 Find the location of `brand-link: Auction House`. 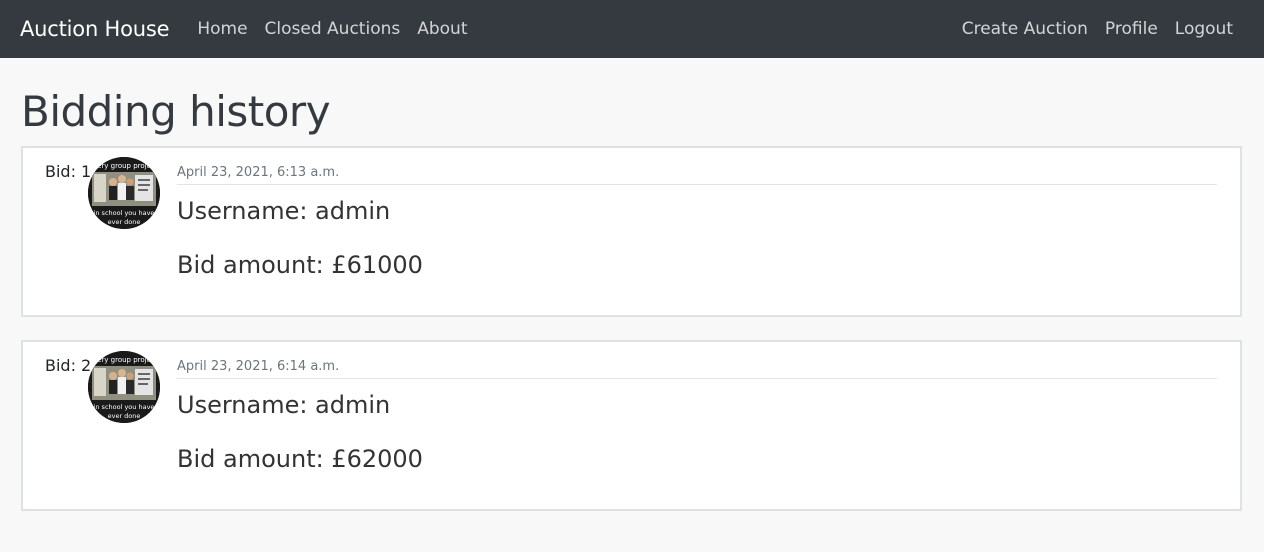

brand-link: Auction House is located at coordinates (95, 29).